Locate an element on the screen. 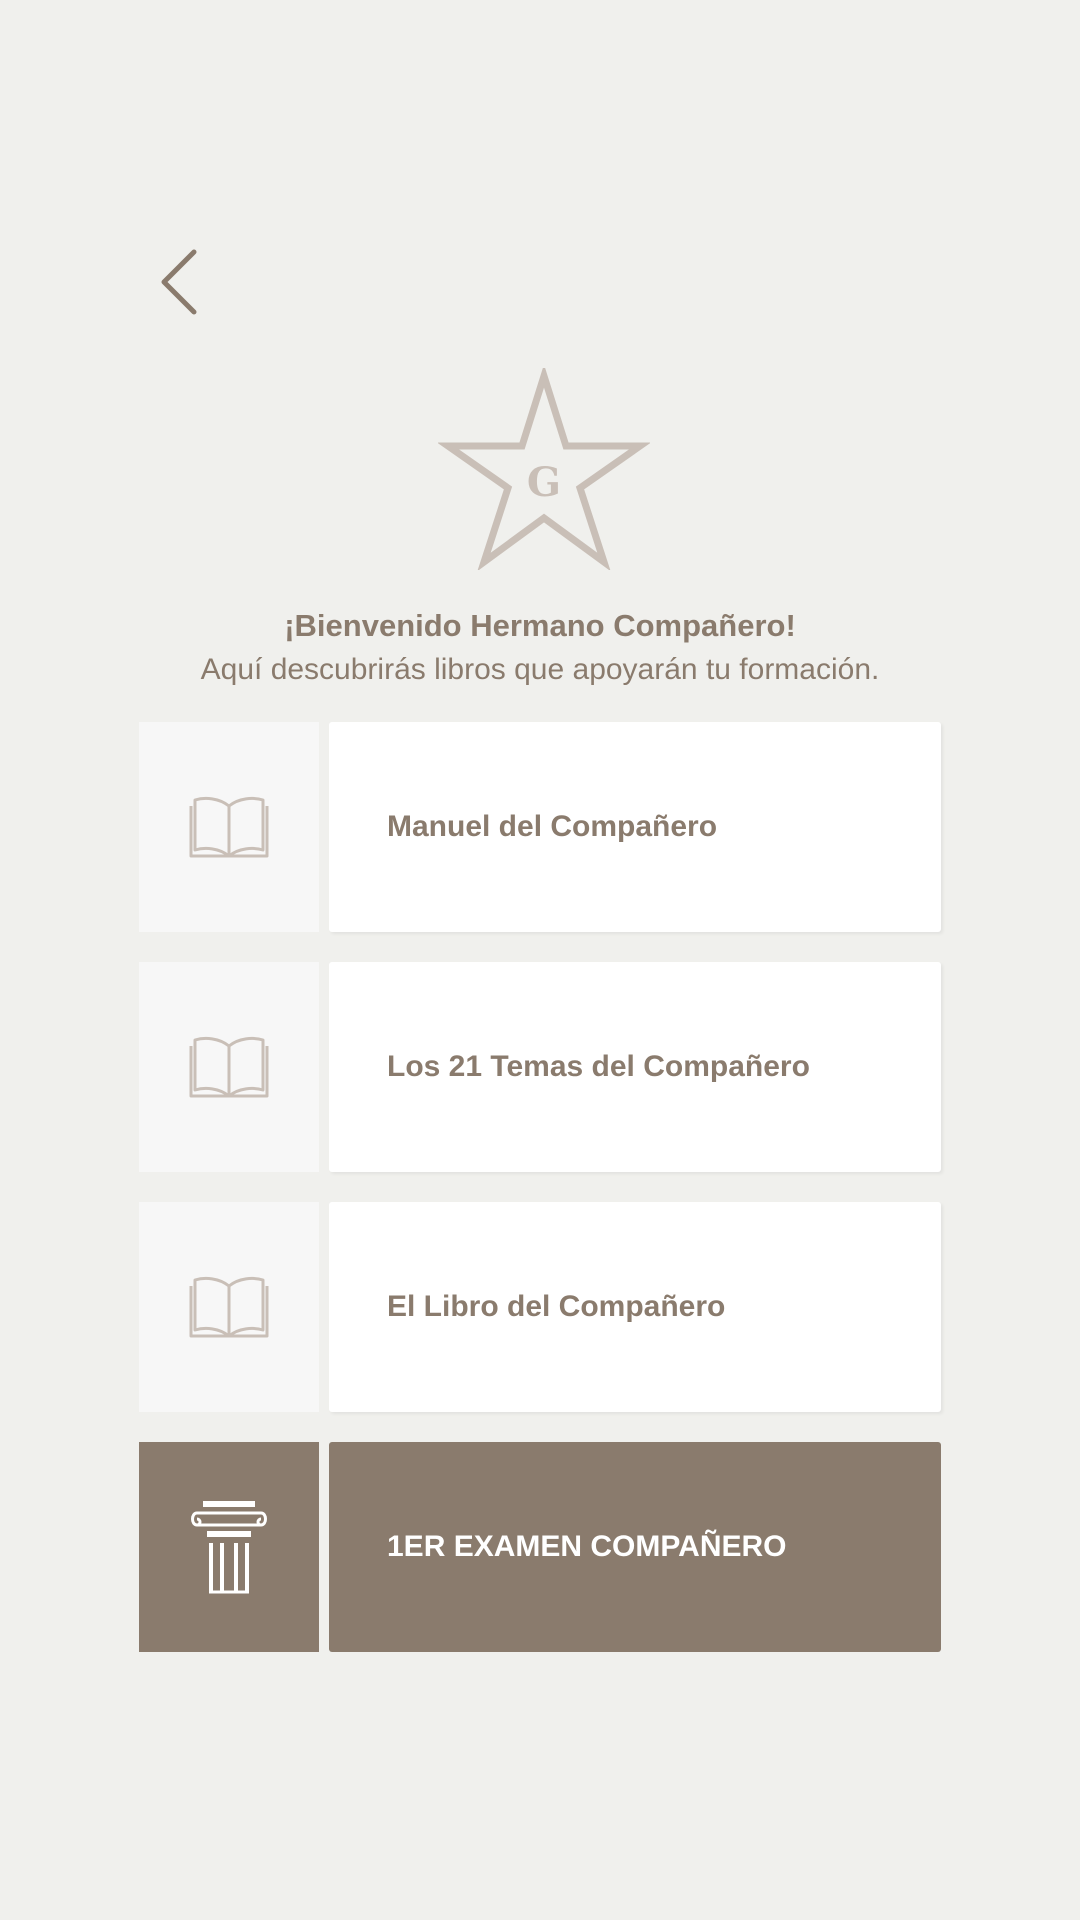 This screenshot has height=1920, width=1080. menu-label-box: Los 21 Temas del Compañero is located at coordinates (635, 1067).